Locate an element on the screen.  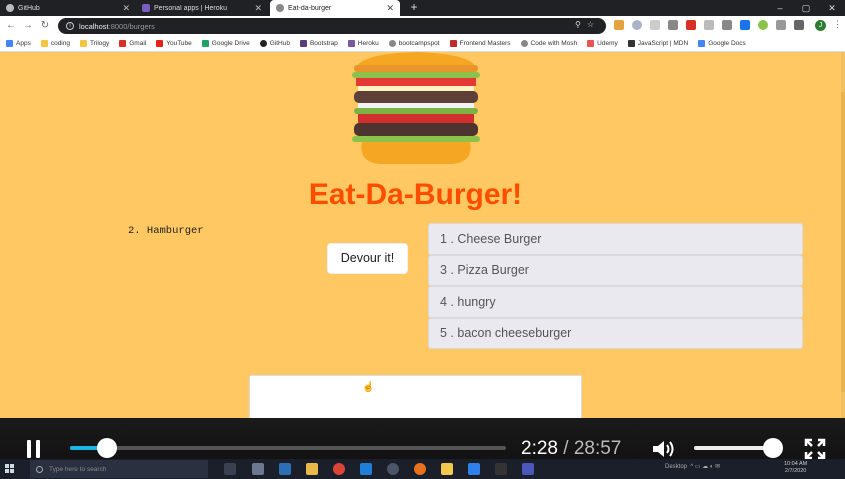
minimize-button: – is located at coordinates (780, 8).